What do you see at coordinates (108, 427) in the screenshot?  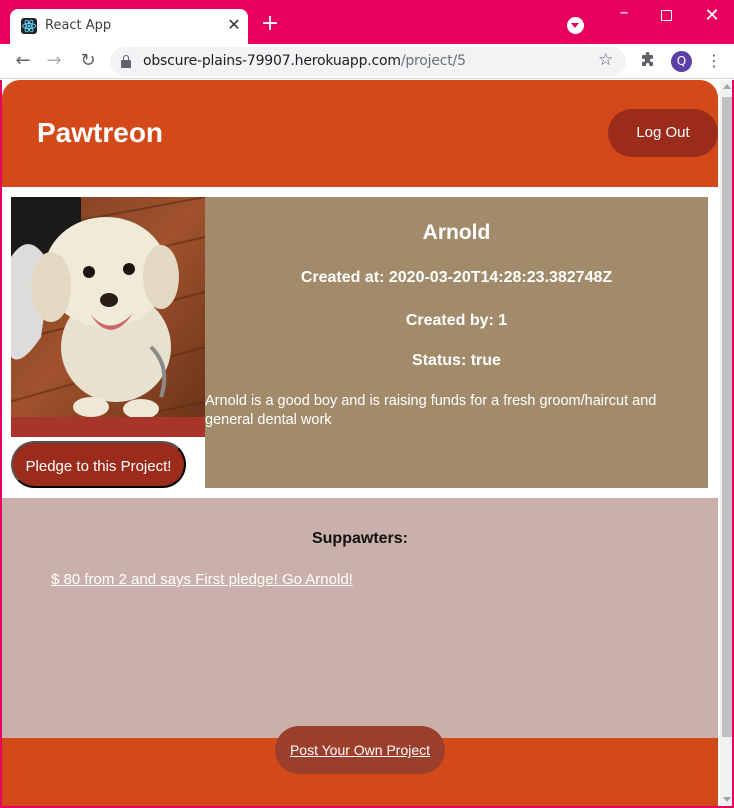 I see `photo-caption-strip` at bounding box center [108, 427].